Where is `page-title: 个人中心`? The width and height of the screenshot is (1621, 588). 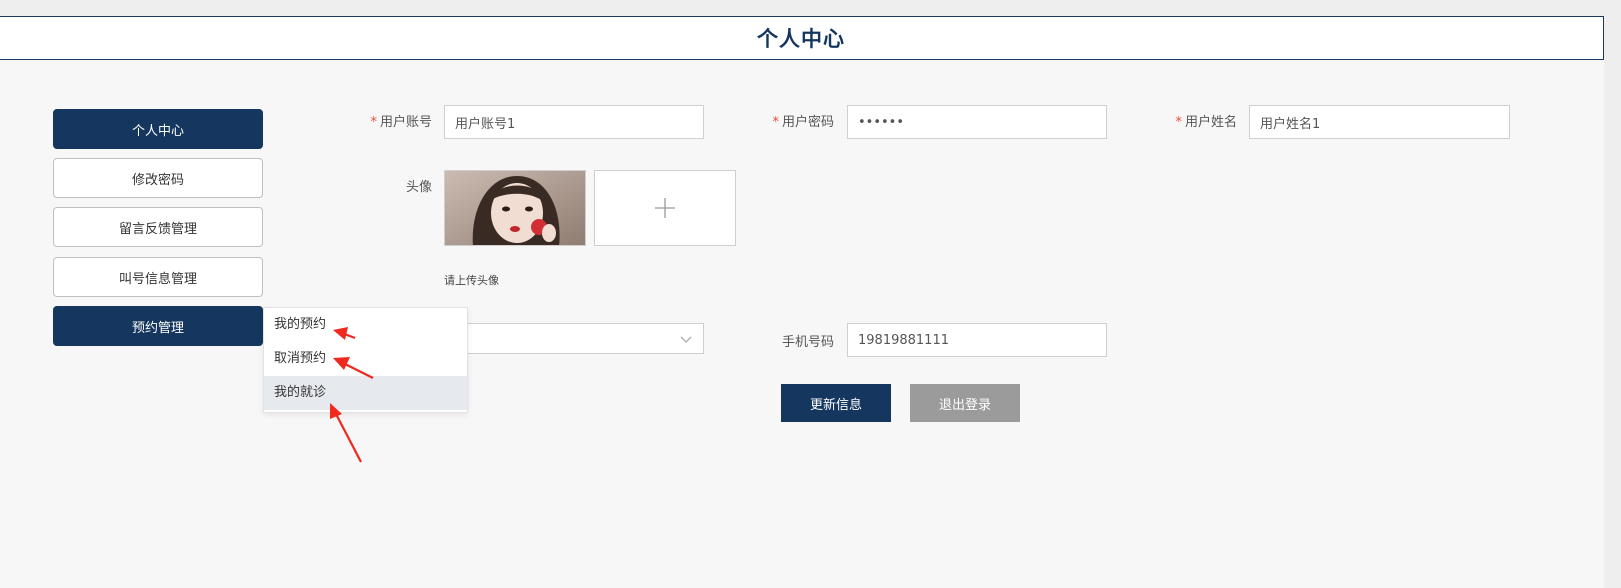 page-title: 个人中心 is located at coordinates (801, 39).